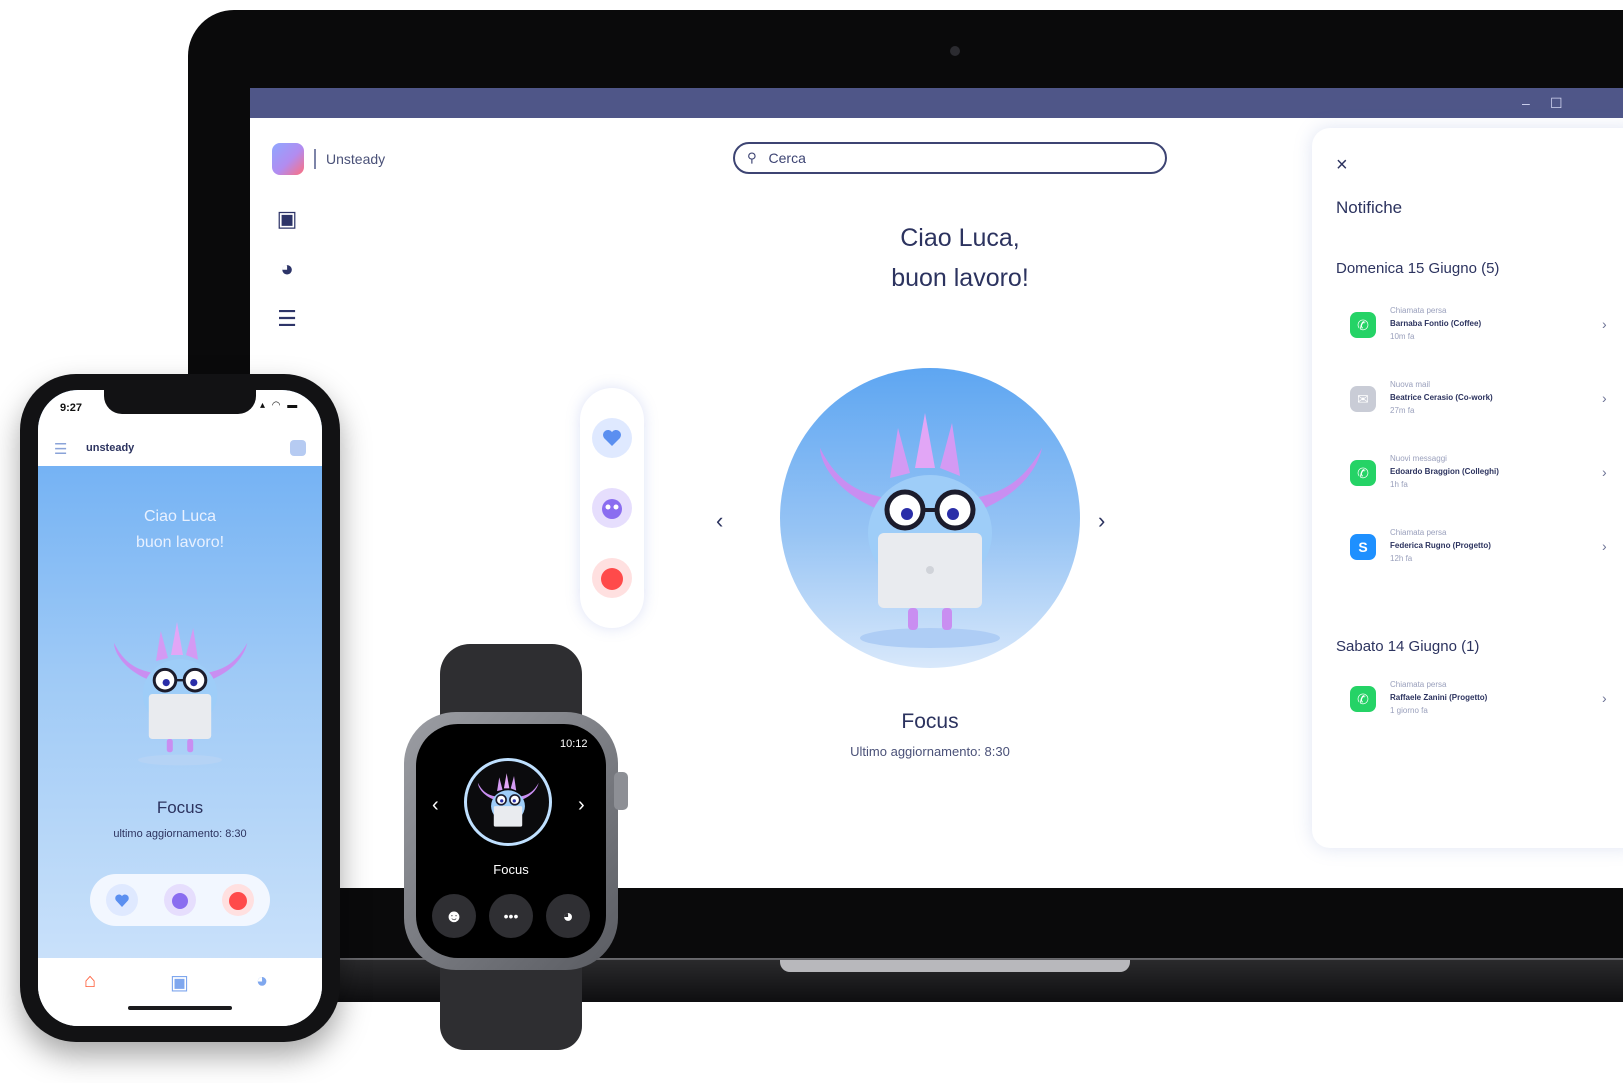 This screenshot has height=1083, width=1623. Describe the element at coordinates (1409, 710) in the screenshot. I see `notification-time: 1 giorno fa` at that location.